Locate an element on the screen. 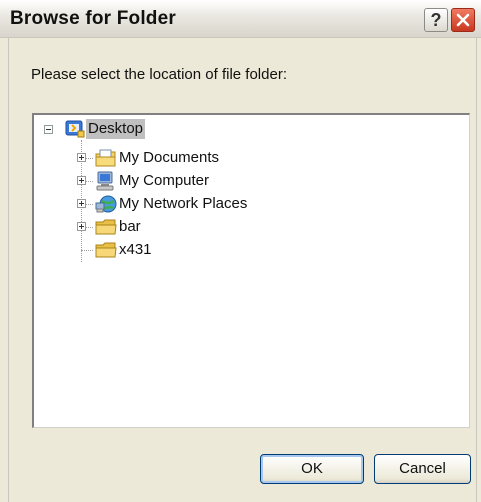  tree-item-label: My Computer is located at coordinates (164, 180).